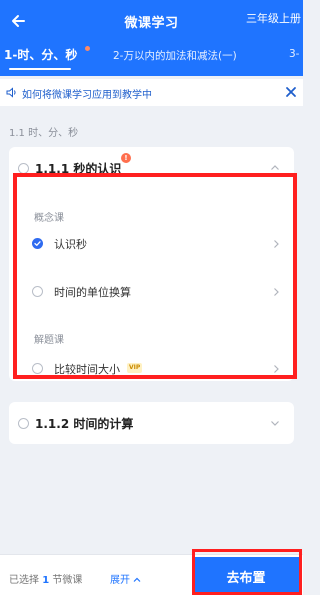 The image size is (320, 595). What do you see at coordinates (92, 292) in the screenshot?
I see `item-label: 时间的单位换算` at bounding box center [92, 292].